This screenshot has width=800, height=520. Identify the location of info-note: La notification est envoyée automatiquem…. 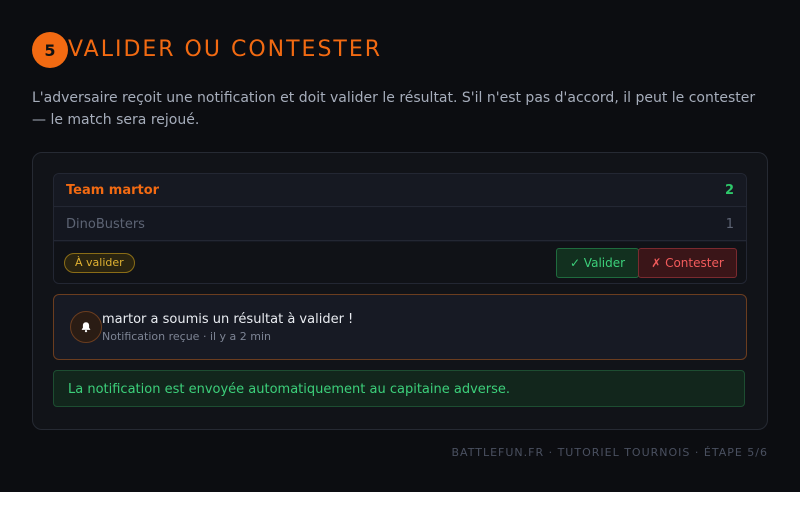
(399, 388).